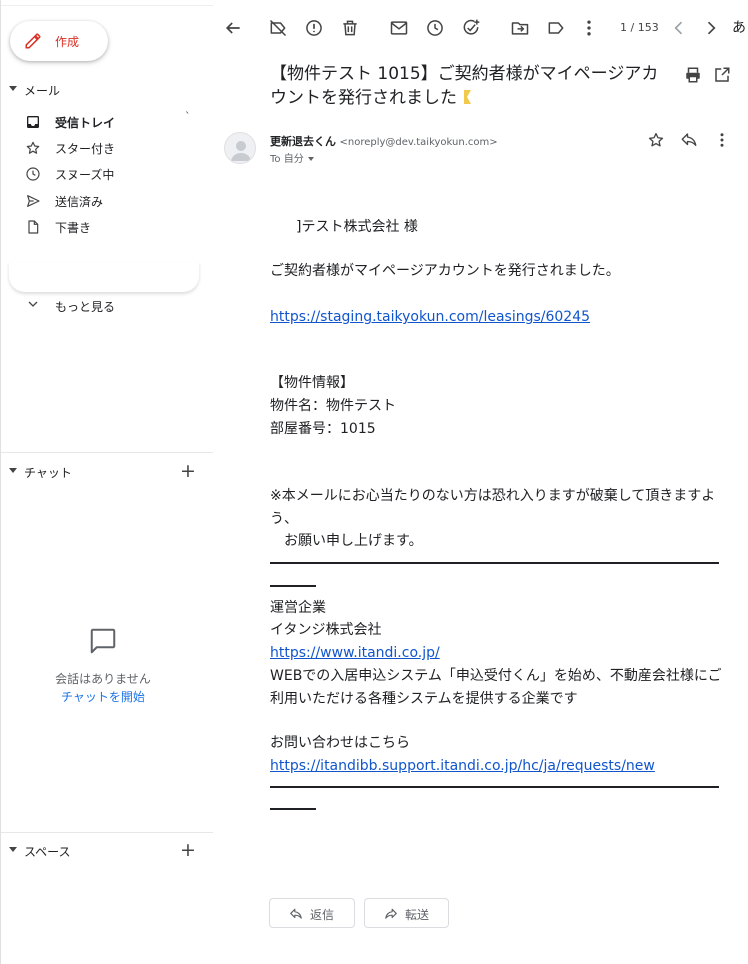 This screenshot has width=748, height=964. What do you see at coordinates (85, 123) in the screenshot?
I see `sidebar-item-label: 受信トレイ` at bounding box center [85, 123].